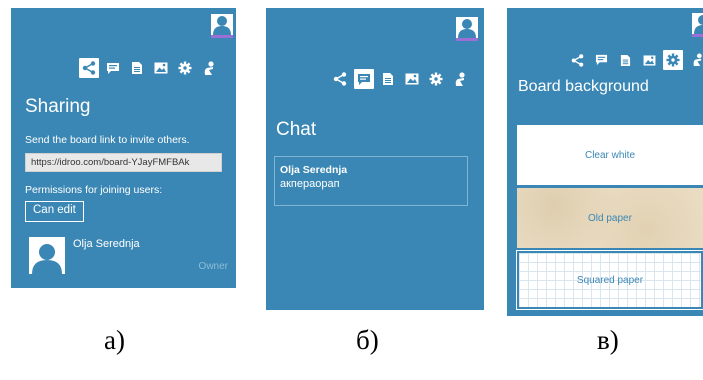 The image size is (703, 380). I want to click on user-name: Olja Serednja, so click(106, 244).